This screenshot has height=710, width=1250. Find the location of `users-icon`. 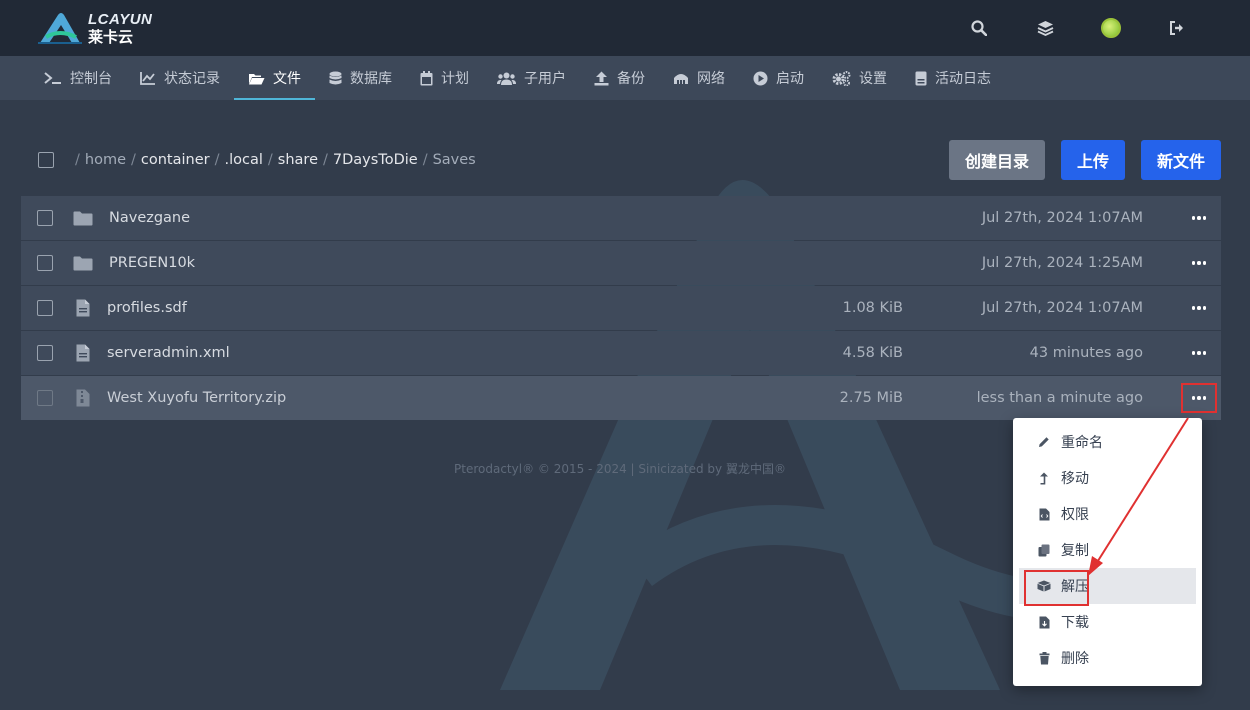

users-icon is located at coordinates (506, 78).